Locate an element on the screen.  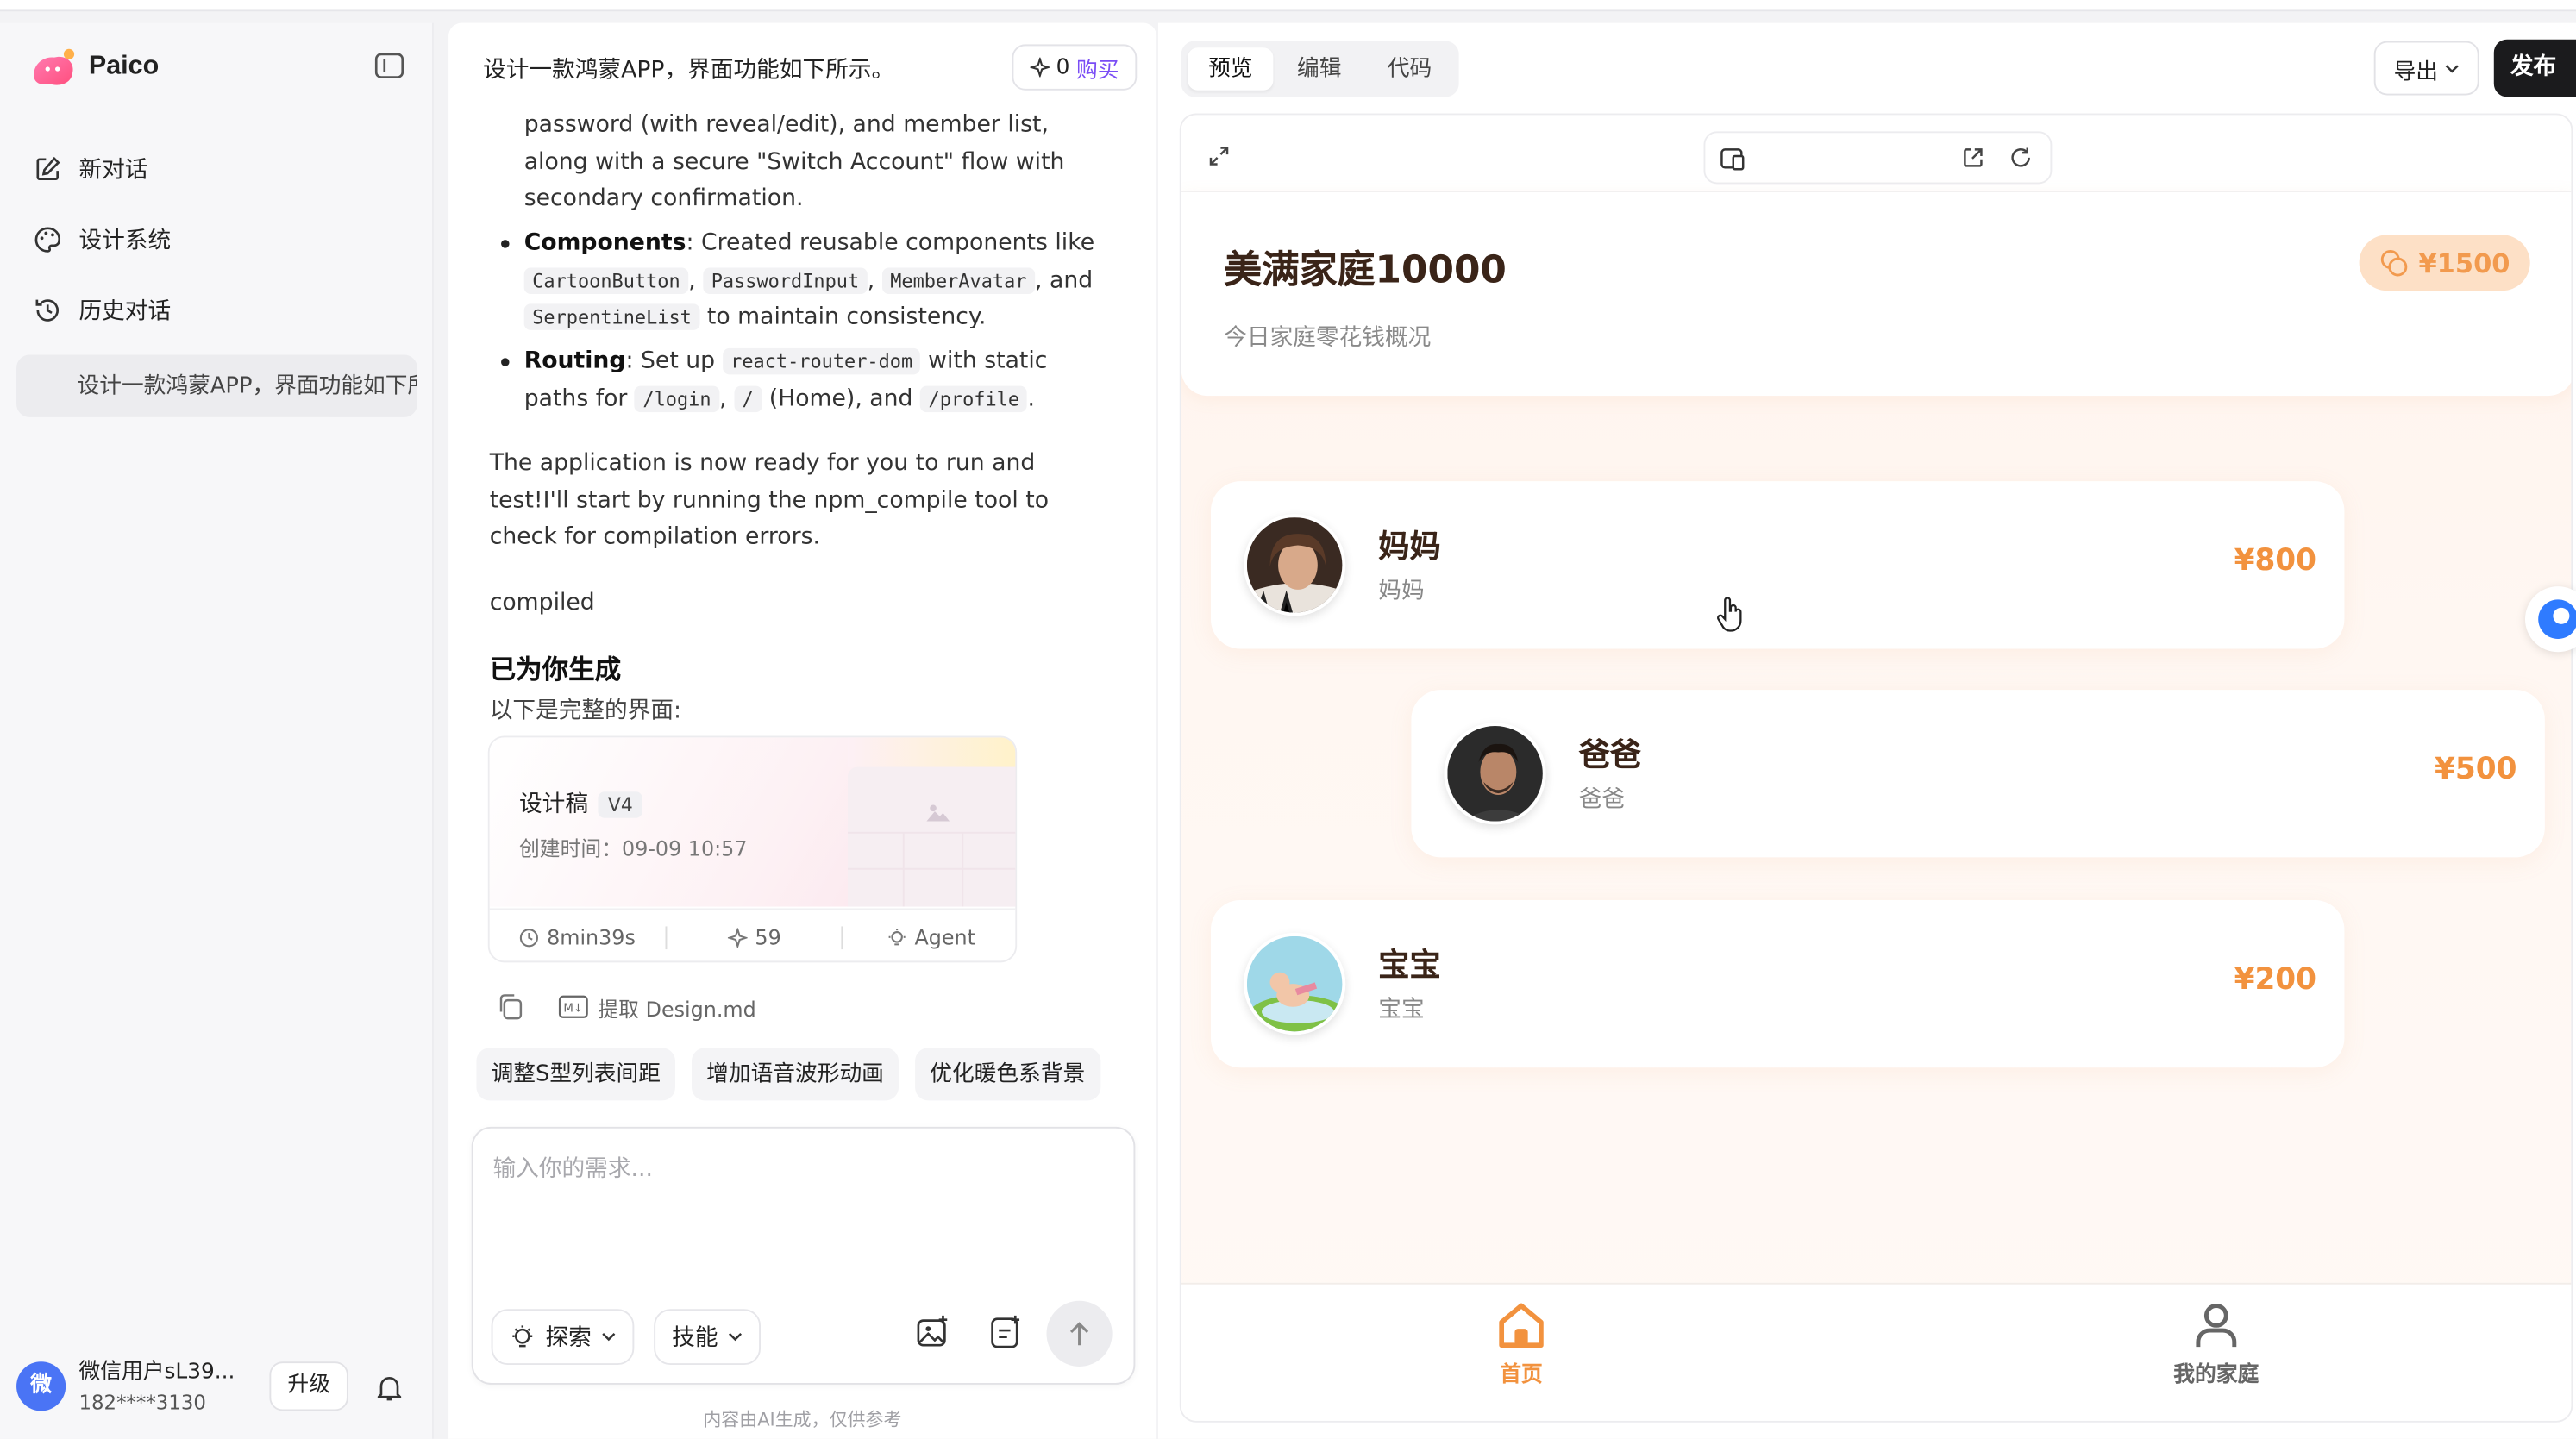
home-icon is located at coordinates (1521, 1325).